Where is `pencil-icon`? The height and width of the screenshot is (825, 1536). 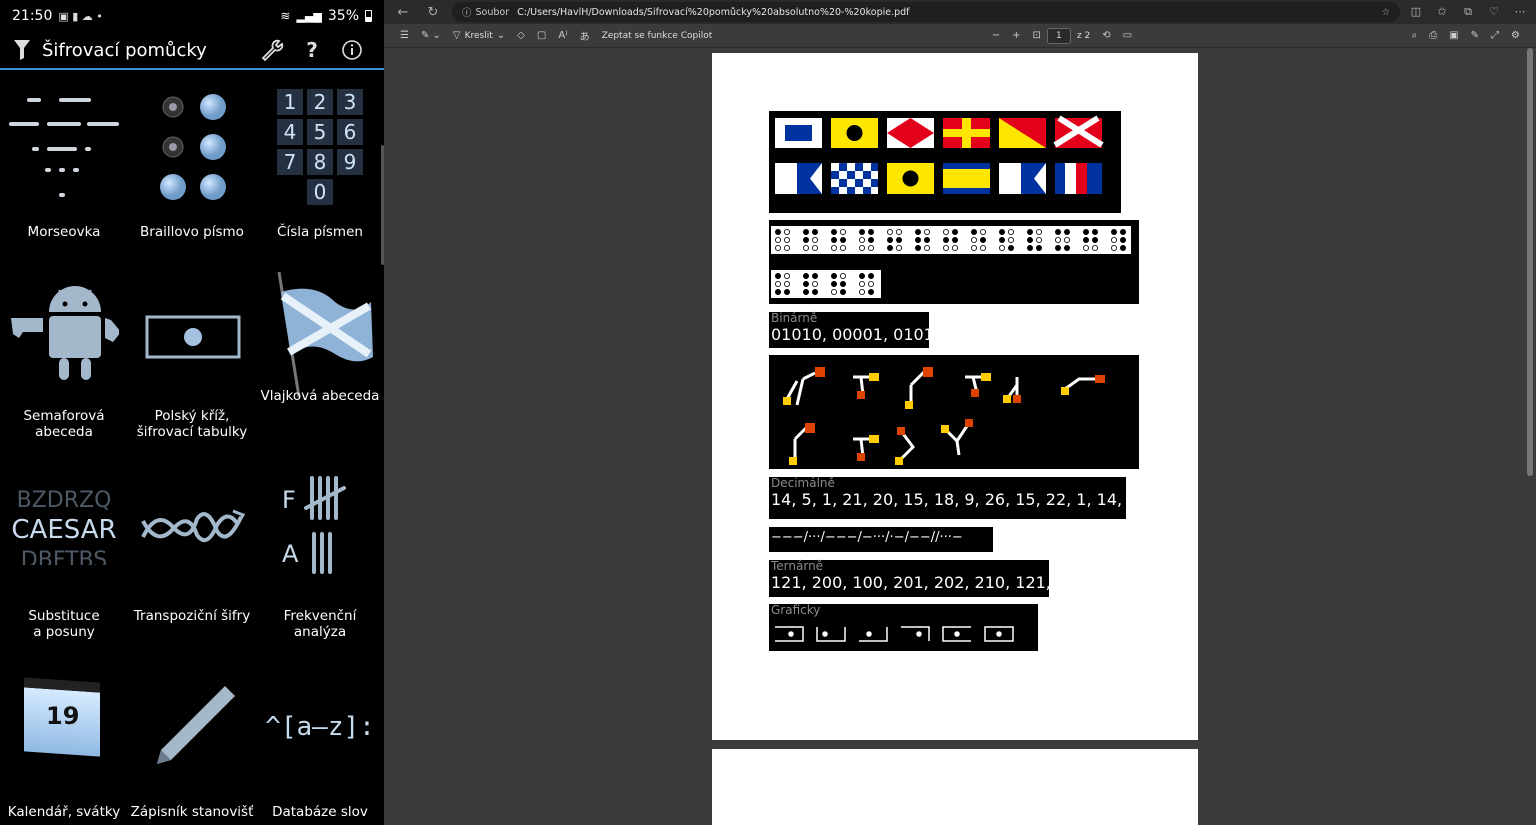
pencil-icon is located at coordinates (196, 725).